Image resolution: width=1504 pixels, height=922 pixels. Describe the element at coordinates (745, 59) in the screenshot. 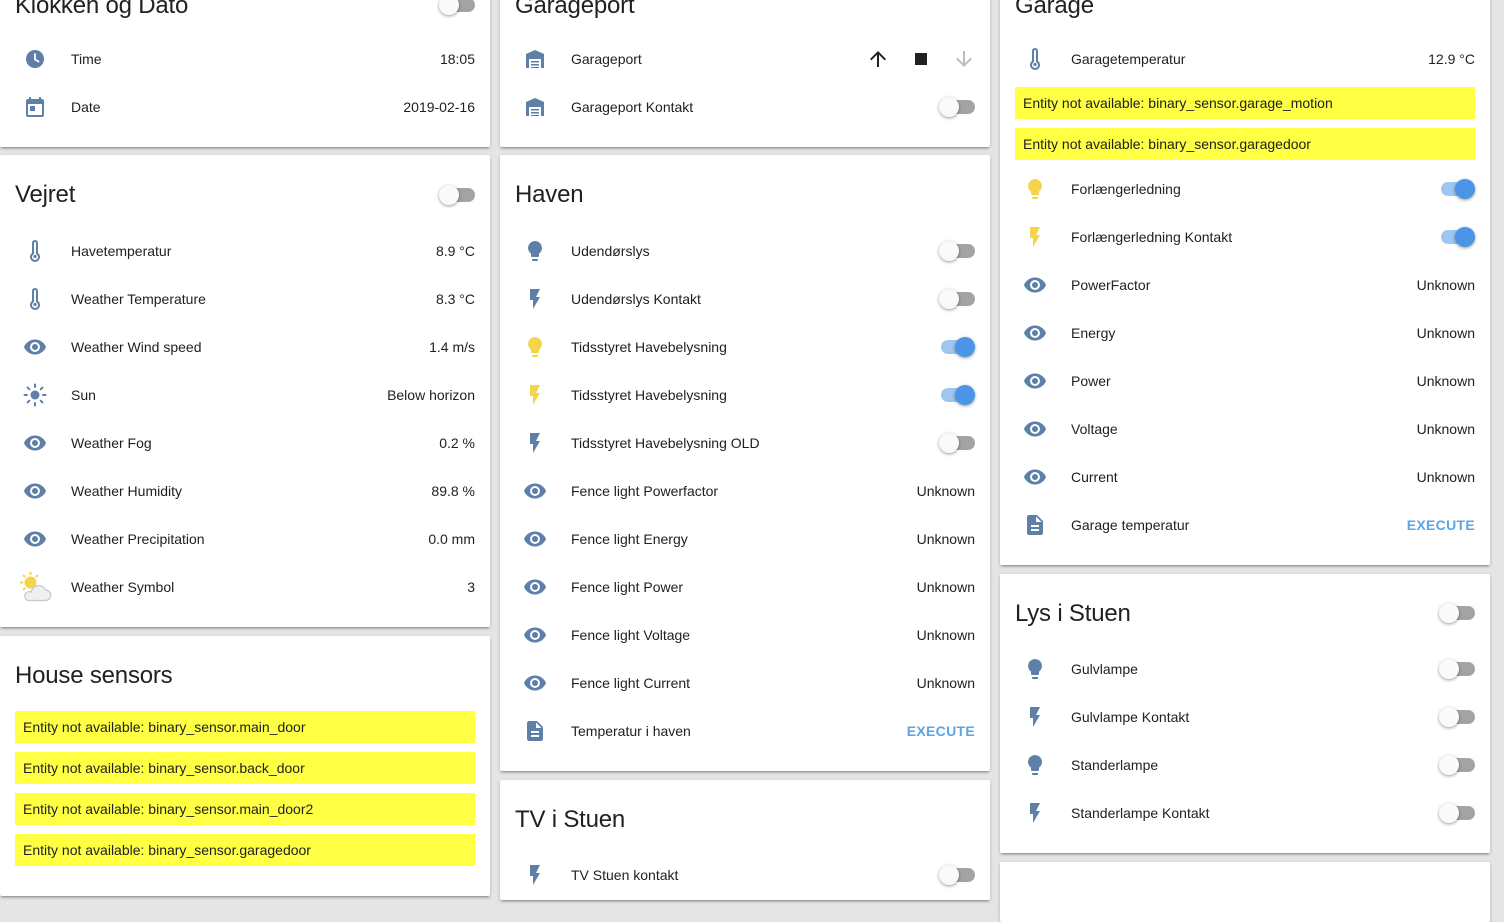

I see `entity-row-garageport: Garageport` at that location.